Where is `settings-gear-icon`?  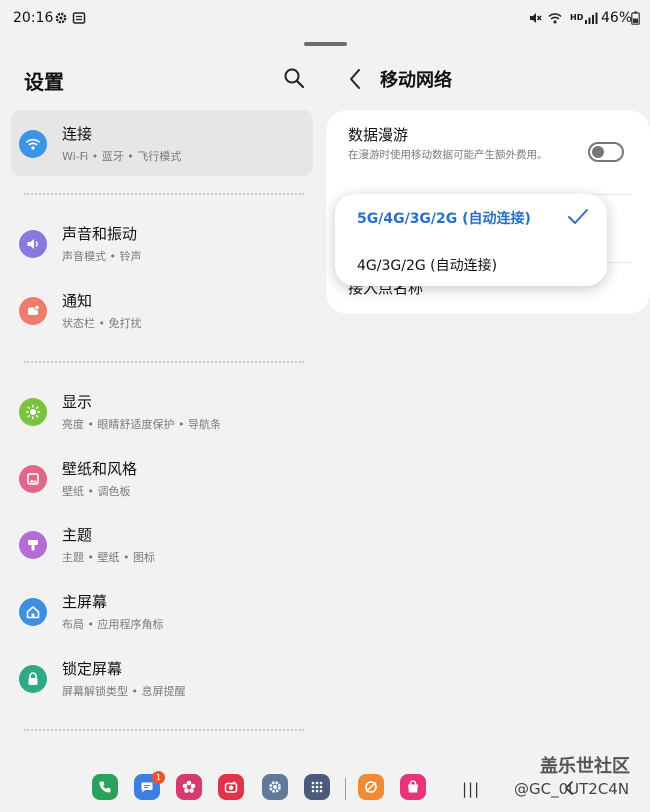
settings-gear-icon is located at coordinates (61, 18).